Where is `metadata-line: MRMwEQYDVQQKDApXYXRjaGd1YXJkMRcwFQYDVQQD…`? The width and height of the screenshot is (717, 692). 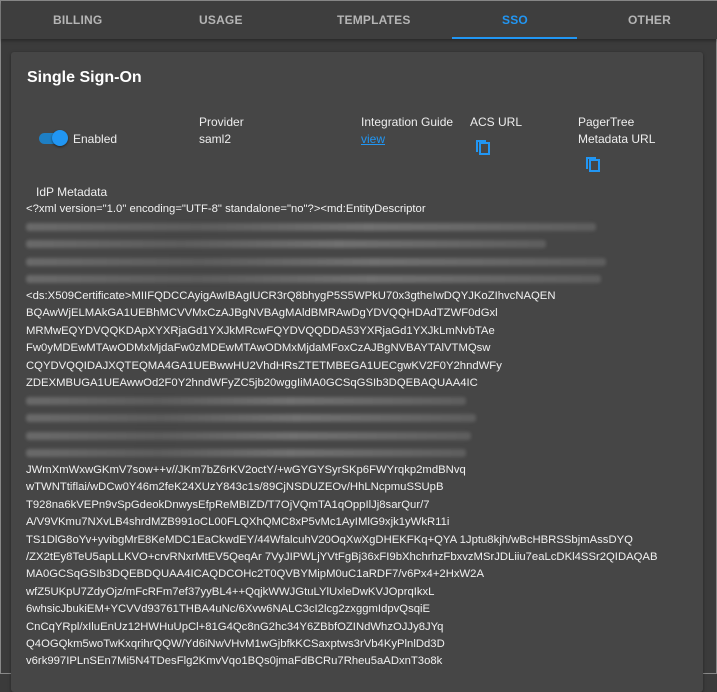
metadata-line: MRMwEQYDVQQKDApXYXRjaGd1YXJkMRcwFQYDVQQD… is located at coordinates (260, 330).